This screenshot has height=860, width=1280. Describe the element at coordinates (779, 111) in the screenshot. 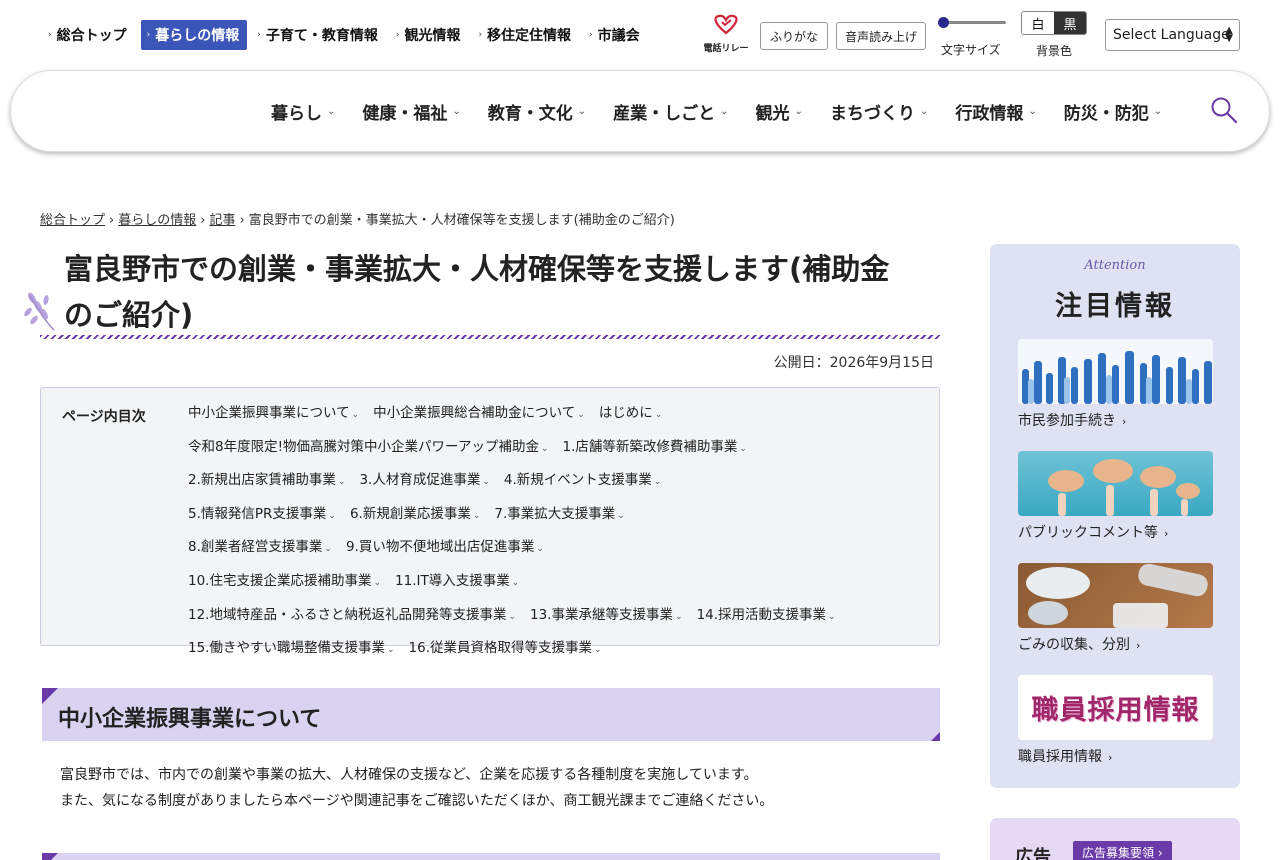

I see `mainnav-tourism: 観光 ⌄` at that location.